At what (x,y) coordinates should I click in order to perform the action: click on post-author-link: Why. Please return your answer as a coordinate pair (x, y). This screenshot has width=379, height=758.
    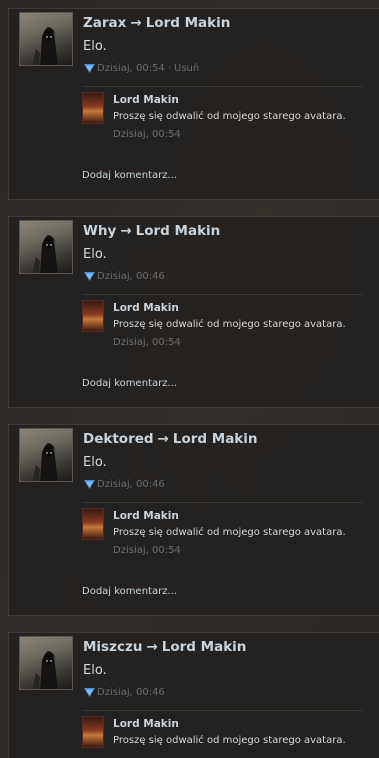
    Looking at the image, I should click on (99, 231).